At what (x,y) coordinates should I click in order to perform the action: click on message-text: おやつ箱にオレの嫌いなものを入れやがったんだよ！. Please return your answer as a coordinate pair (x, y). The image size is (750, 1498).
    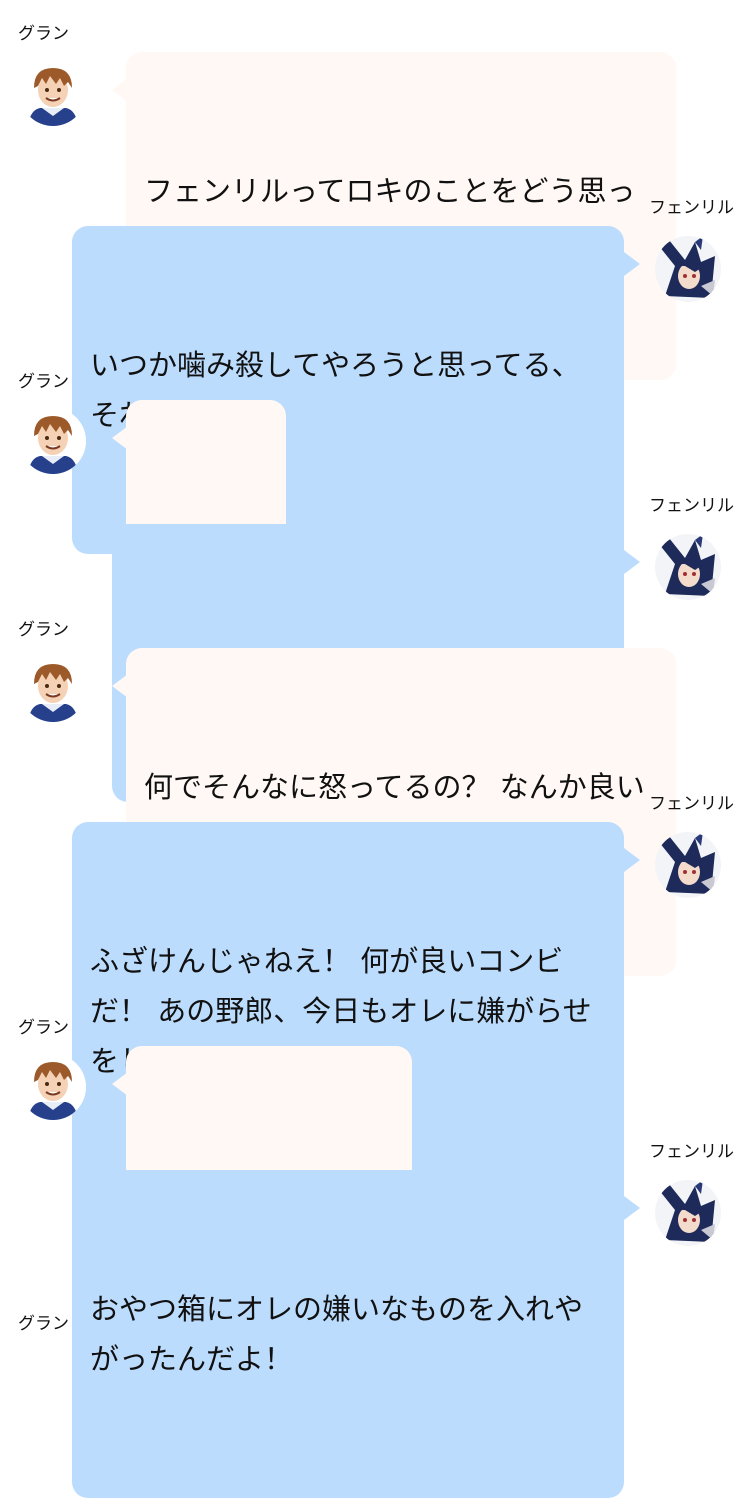
    Looking at the image, I should click on (337, 1334).